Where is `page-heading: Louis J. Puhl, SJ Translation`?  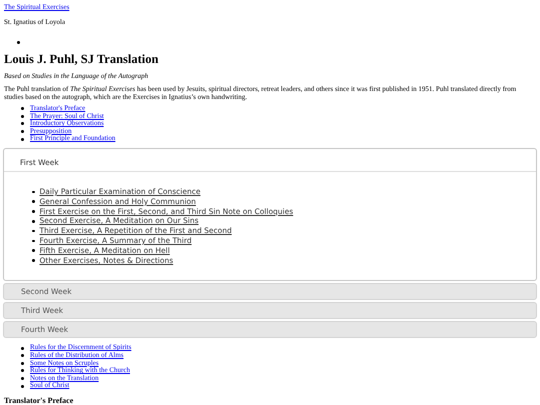 page-heading: Louis J. Puhl, SJ Translation is located at coordinates (81, 59).